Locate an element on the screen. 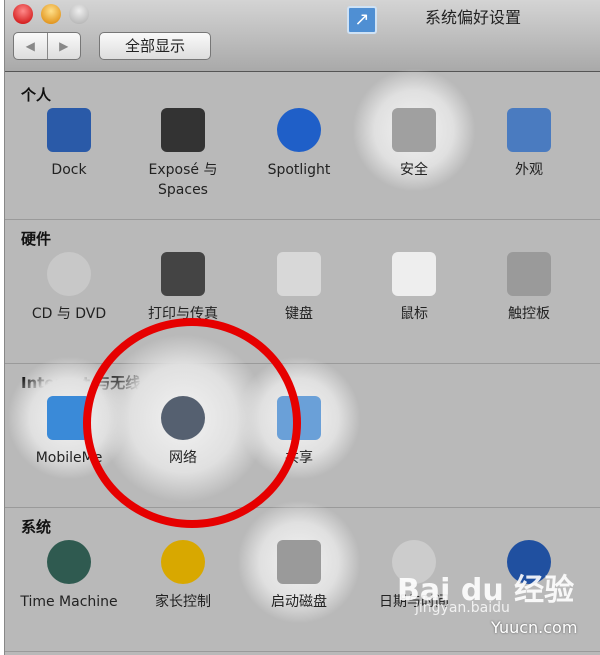 This screenshot has height=655, width=600. section-title: 系统 is located at coordinates (36, 527).